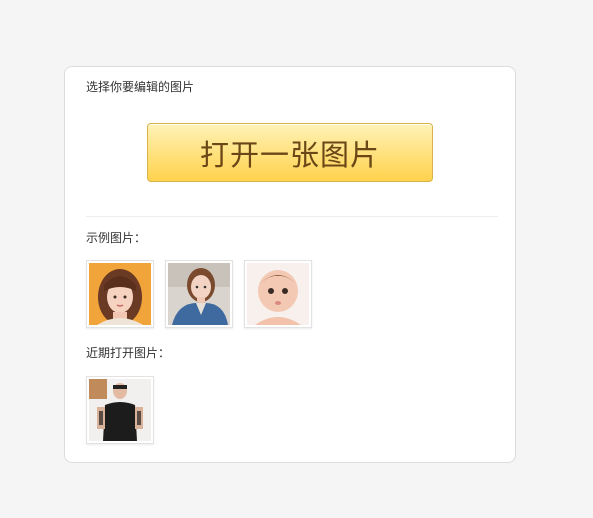 The width and height of the screenshot is (593, 518). What do you see at coordinates (140, 87) in the screenshot?
I see `select-image-title: 选择你要编辑的图片` at bounding box center [140, 87].